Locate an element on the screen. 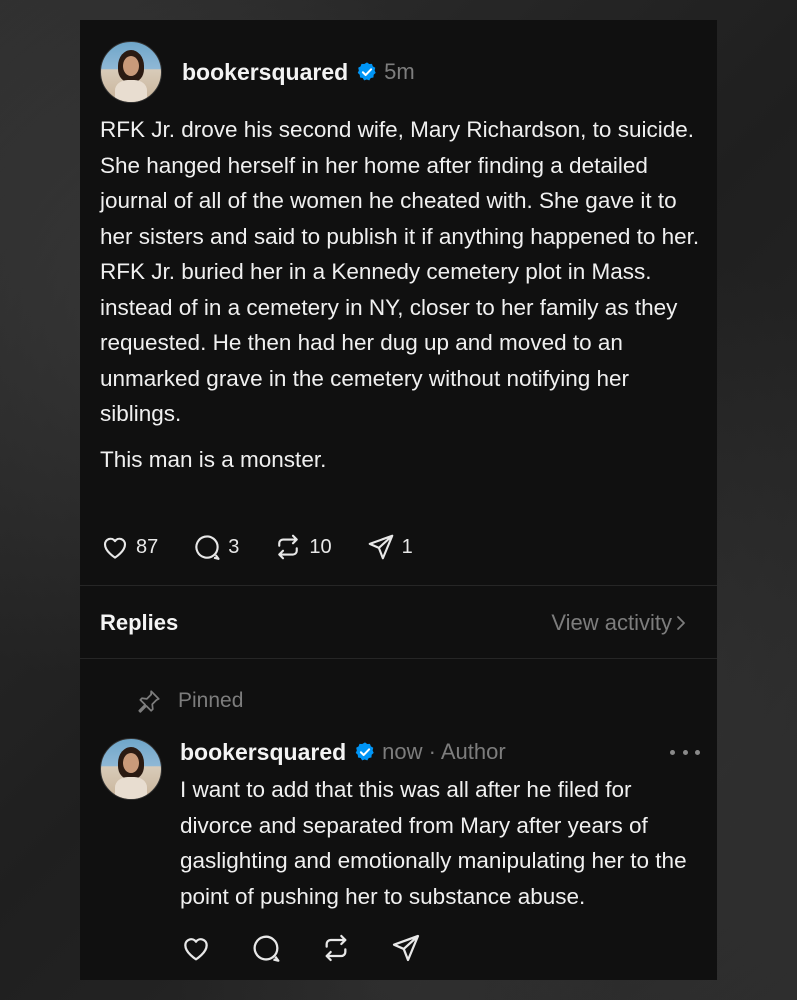  reply-actions is located at coordinates (320, 948).